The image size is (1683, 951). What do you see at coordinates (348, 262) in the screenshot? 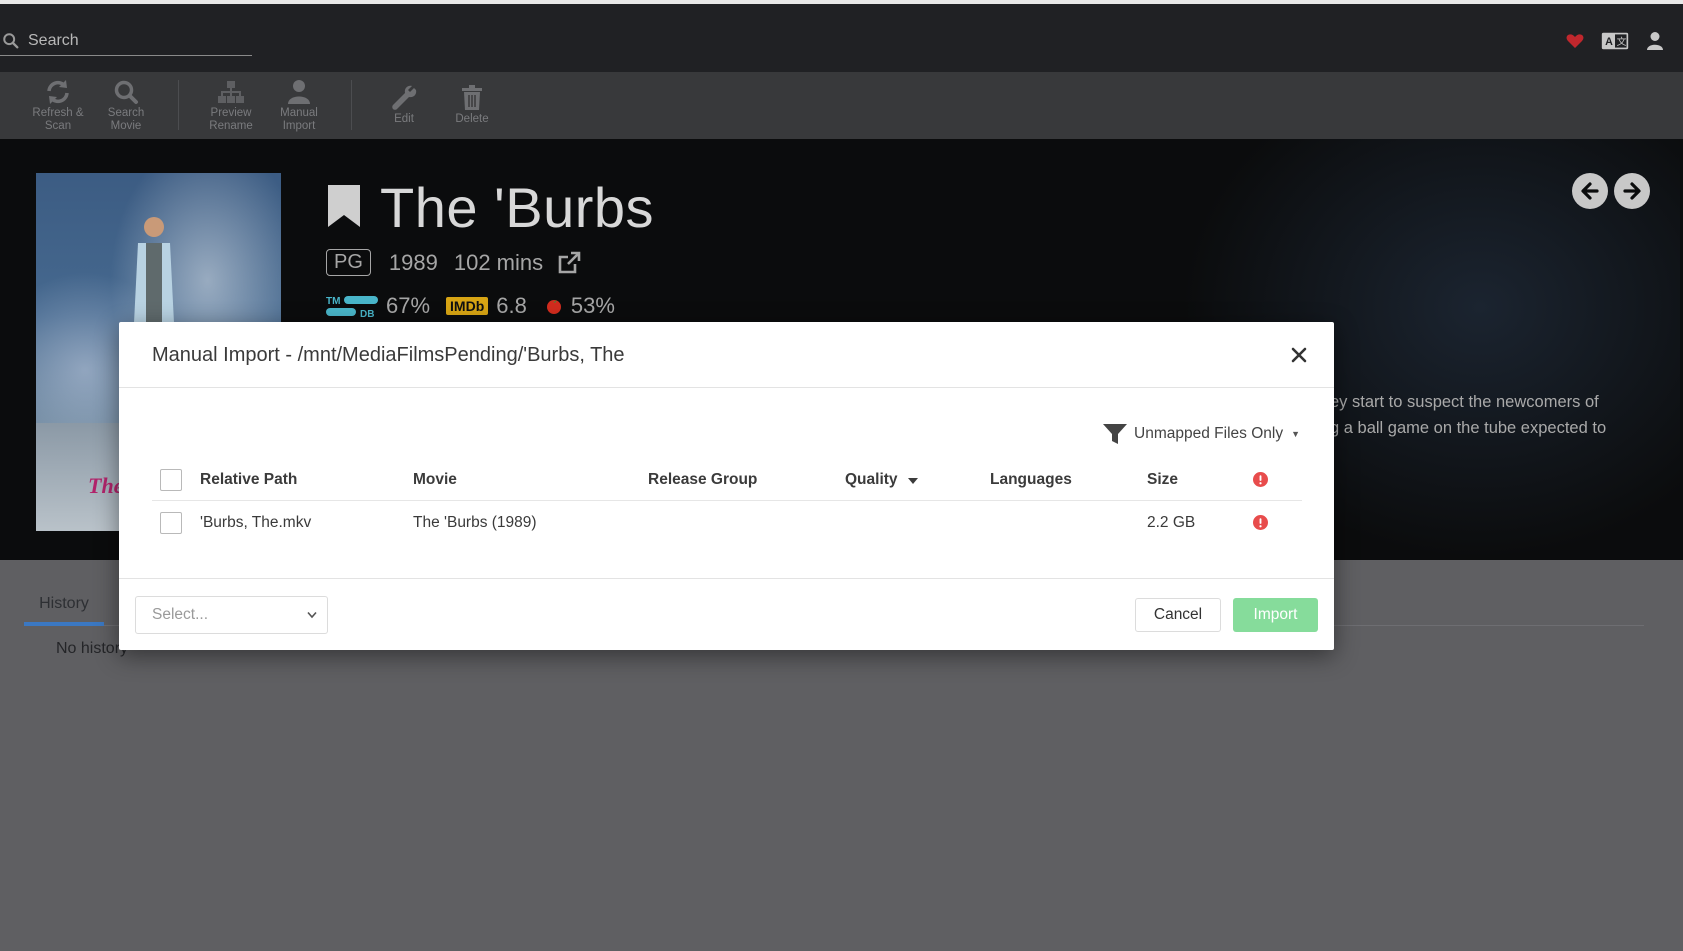
I see `certification-badge: PG` at bounding box center [348, 262].